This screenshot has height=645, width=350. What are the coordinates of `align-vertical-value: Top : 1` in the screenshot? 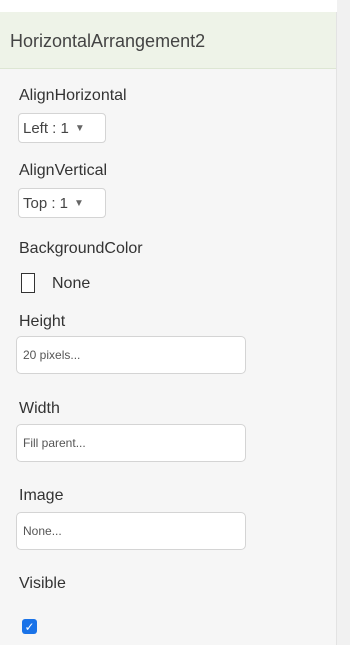 It's located at (46, 203).